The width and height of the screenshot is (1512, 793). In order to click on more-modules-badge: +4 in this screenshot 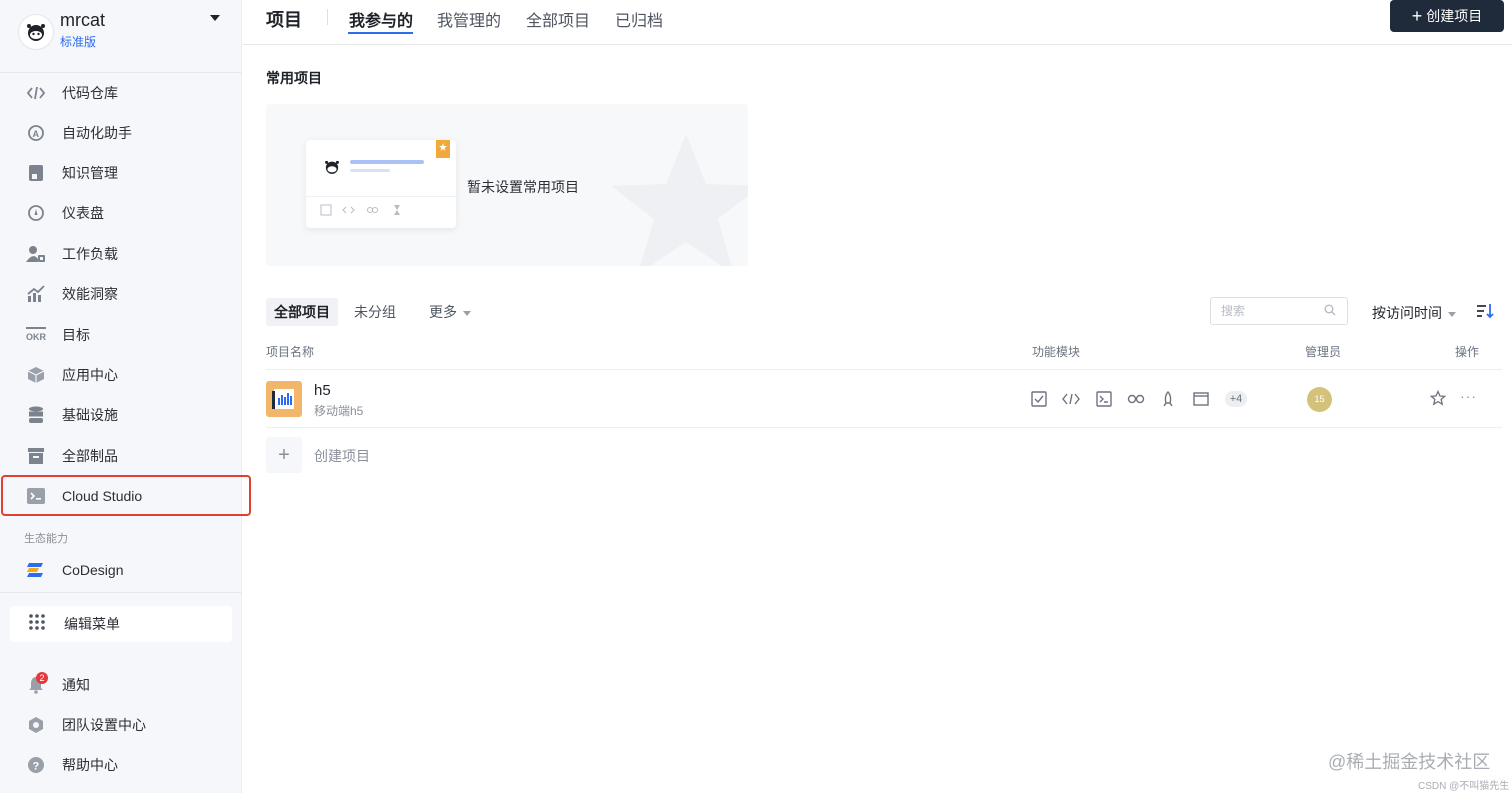, I will do `click(1236, 399)`.